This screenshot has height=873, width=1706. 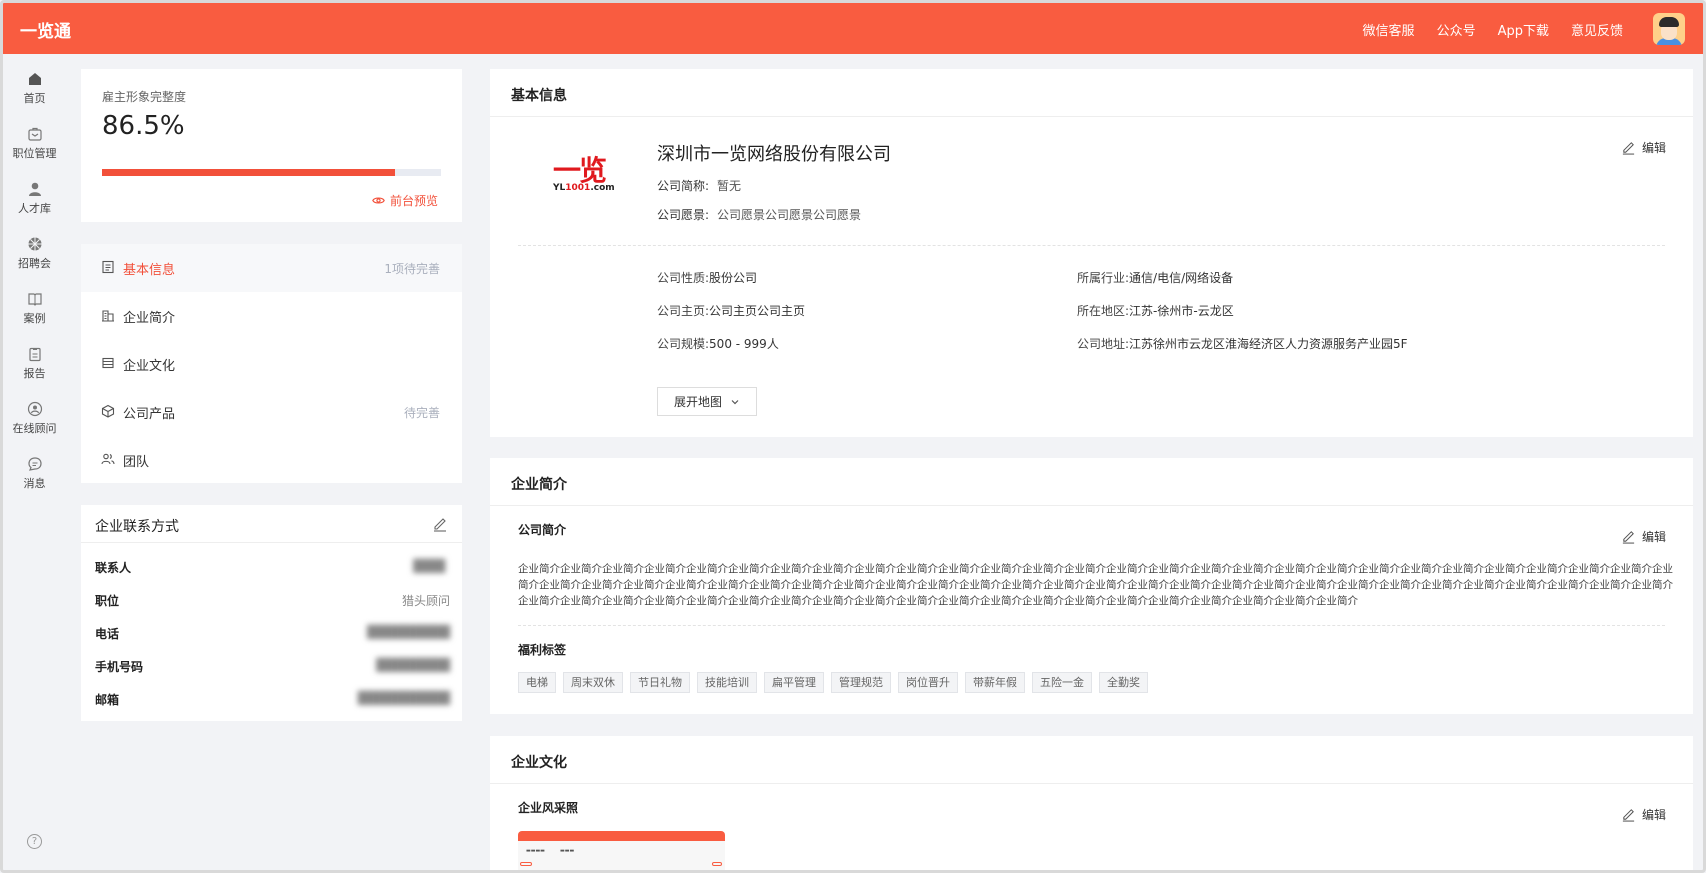 I want to click on welfare-tag: 扁平管理, so click(x=794, y=682).